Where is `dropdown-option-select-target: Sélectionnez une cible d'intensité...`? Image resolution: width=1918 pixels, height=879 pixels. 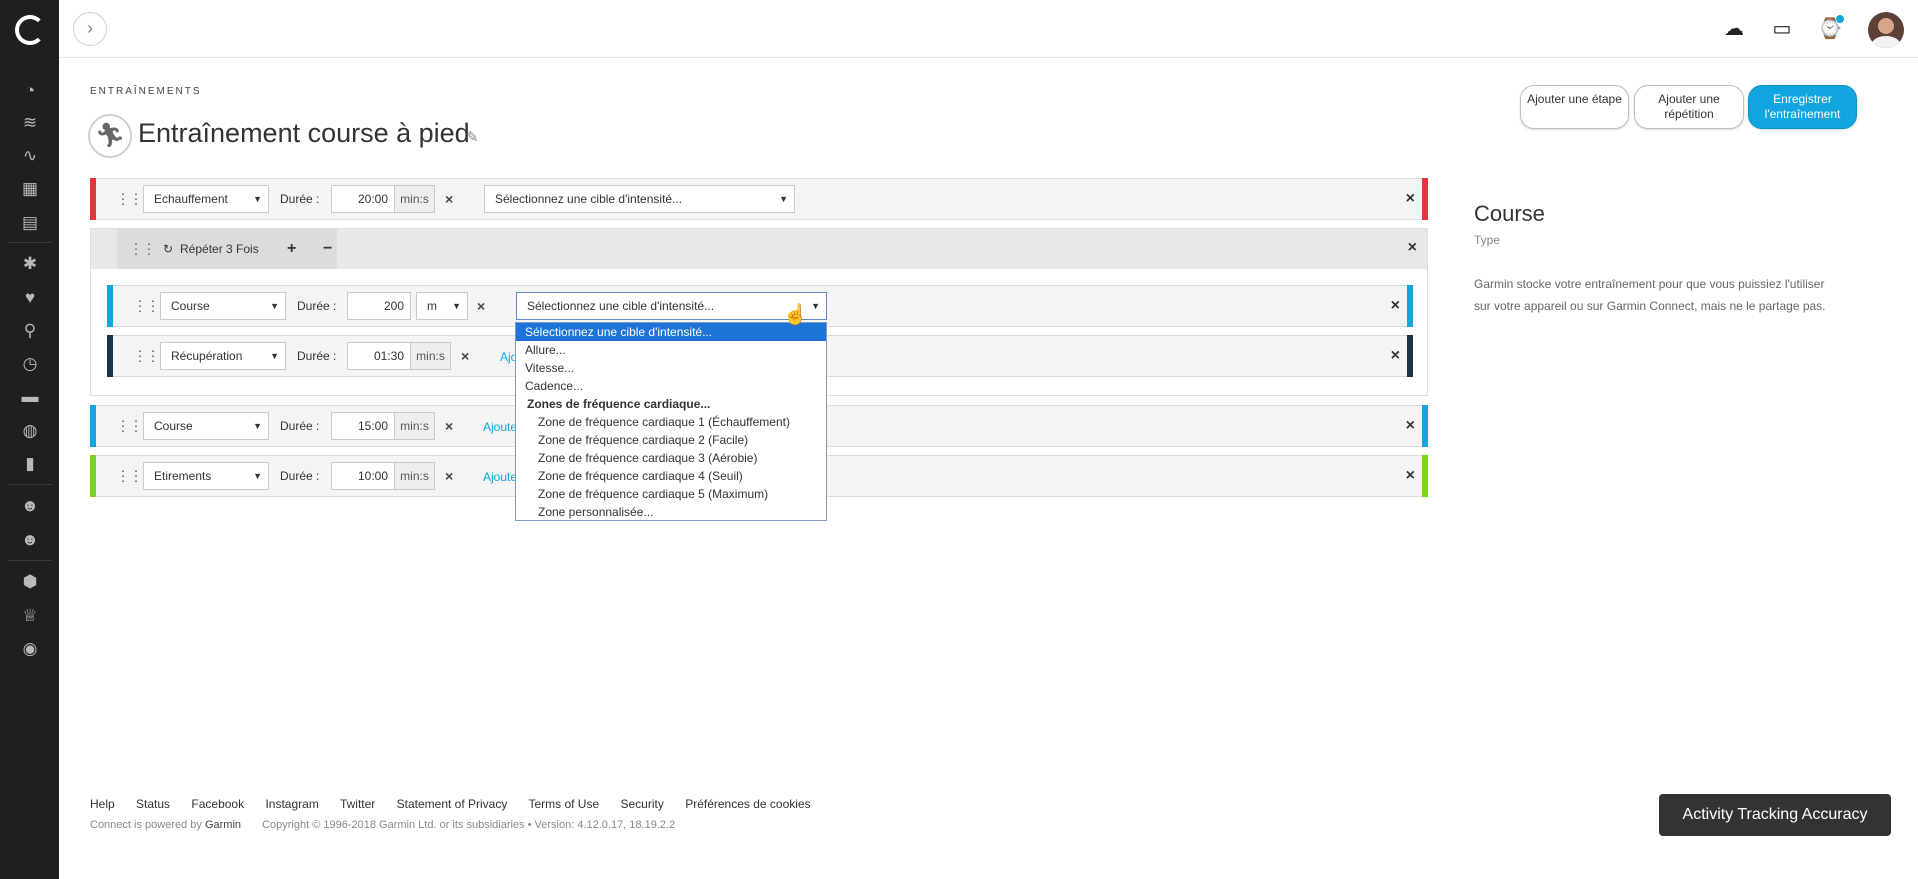
dropdown-option-select-target: Sélectionnez une cible d'intensité... is located at coordinates (671, 332).